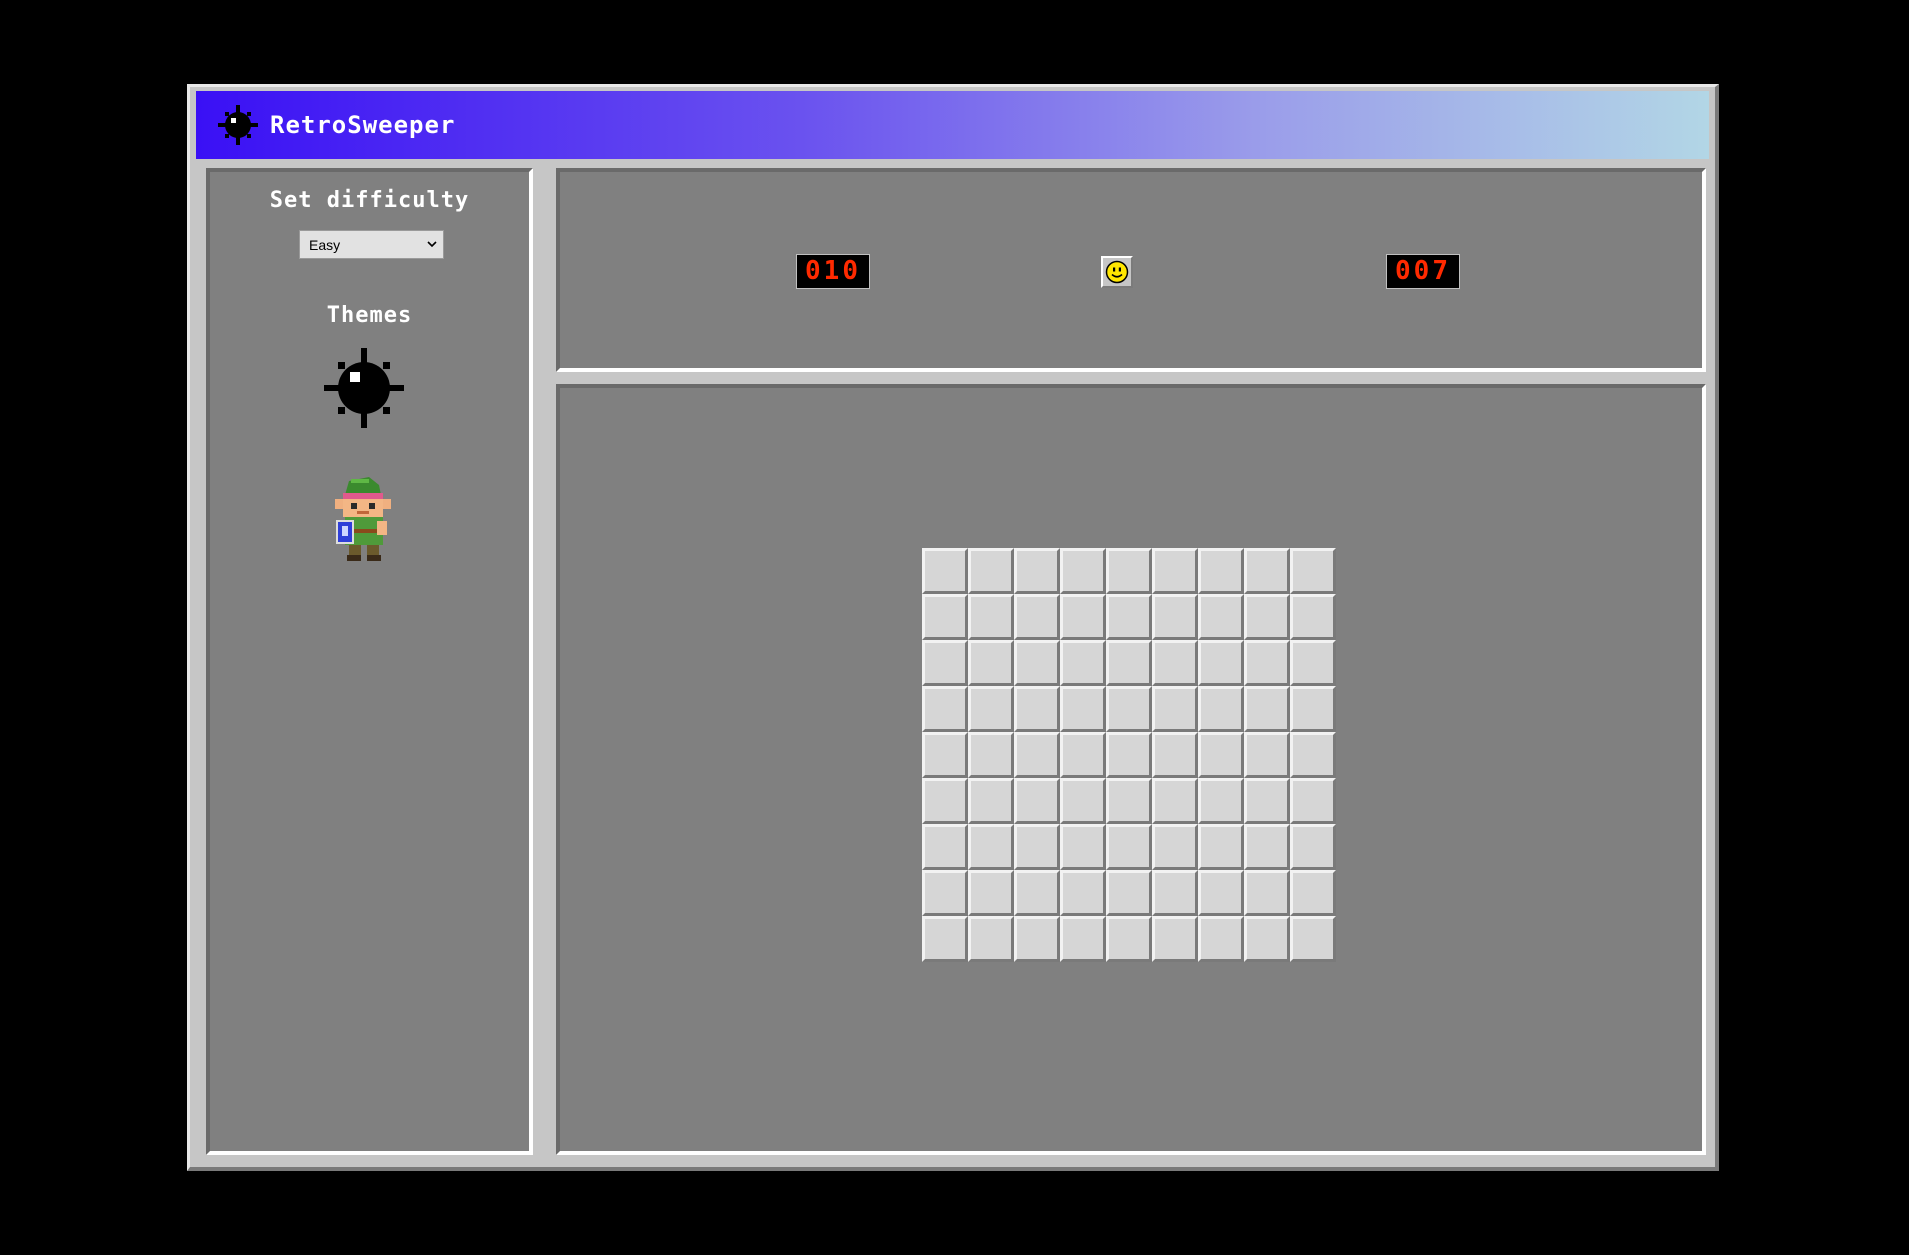  I want to click on title-bar: RetroSweeper, so click(952, 125).